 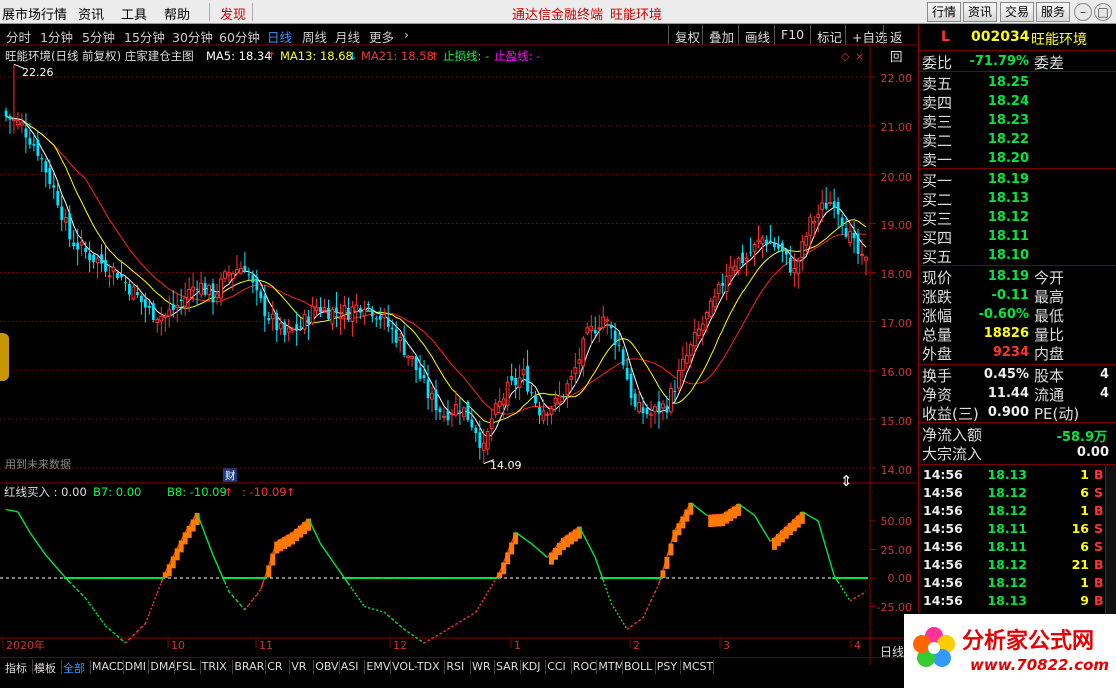 I want to click on indicator-tab: MACD, so click(x=108, y=666).